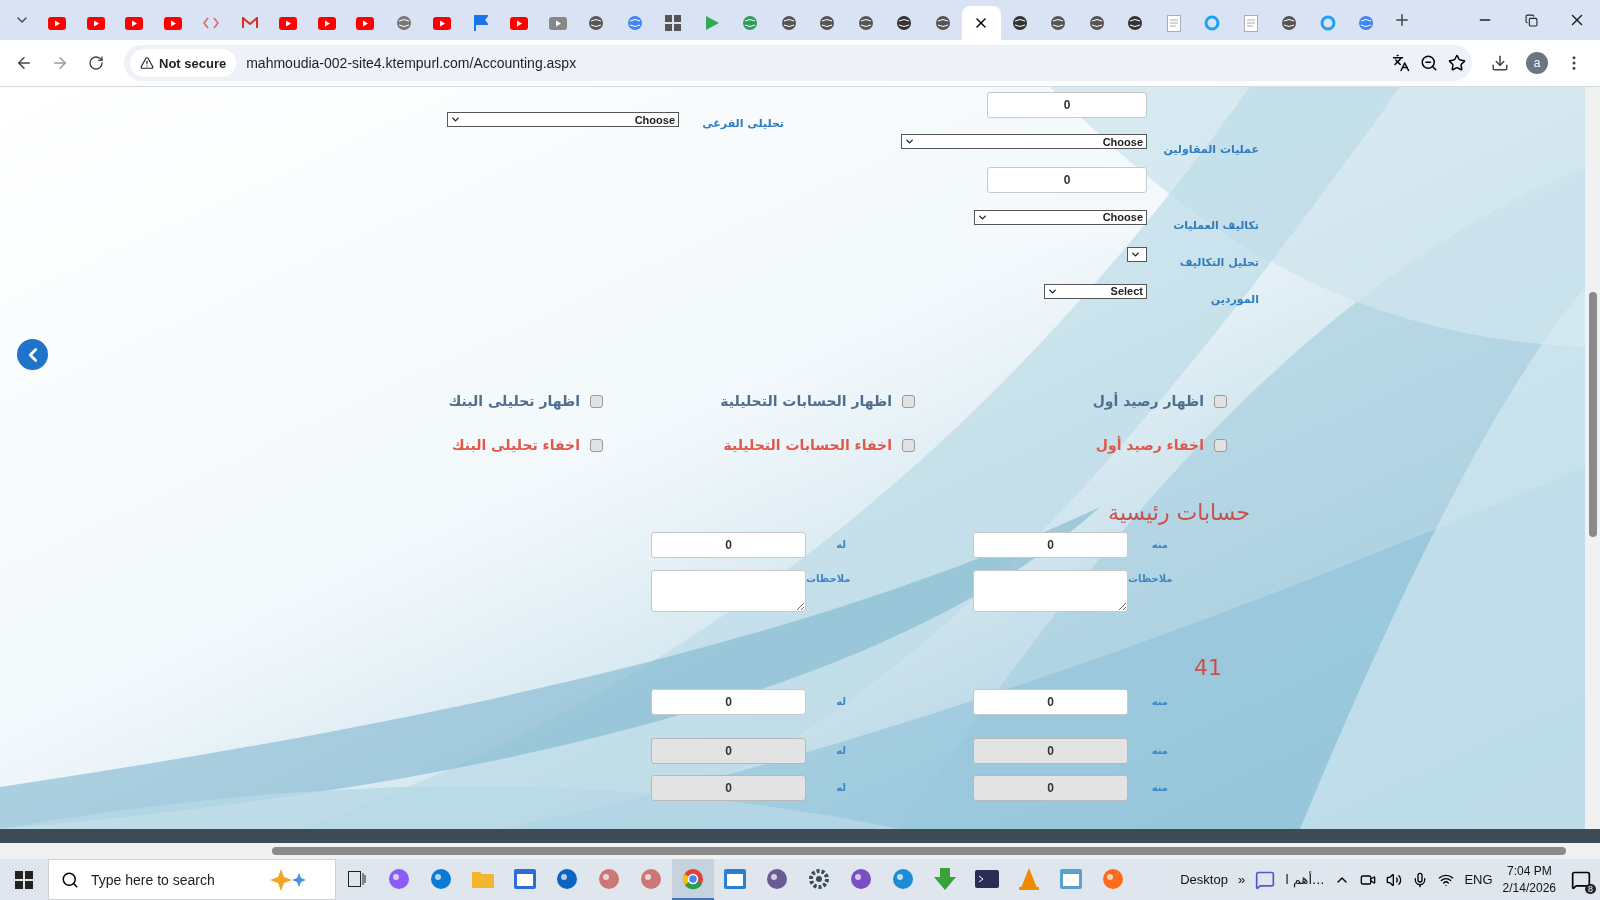 The height and width of the screenshot is (900, 1600). I want to click on grid-icon, so click(673, 23).